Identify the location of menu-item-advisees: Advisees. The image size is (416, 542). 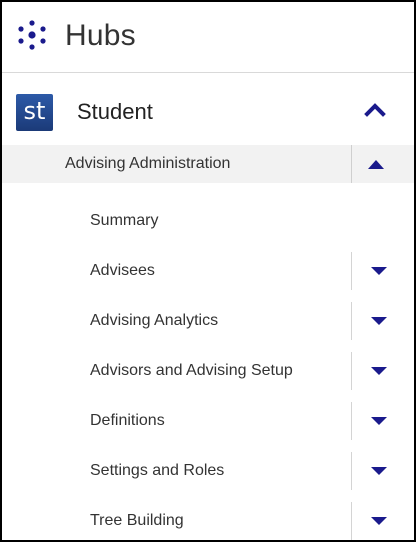
(208, 271).